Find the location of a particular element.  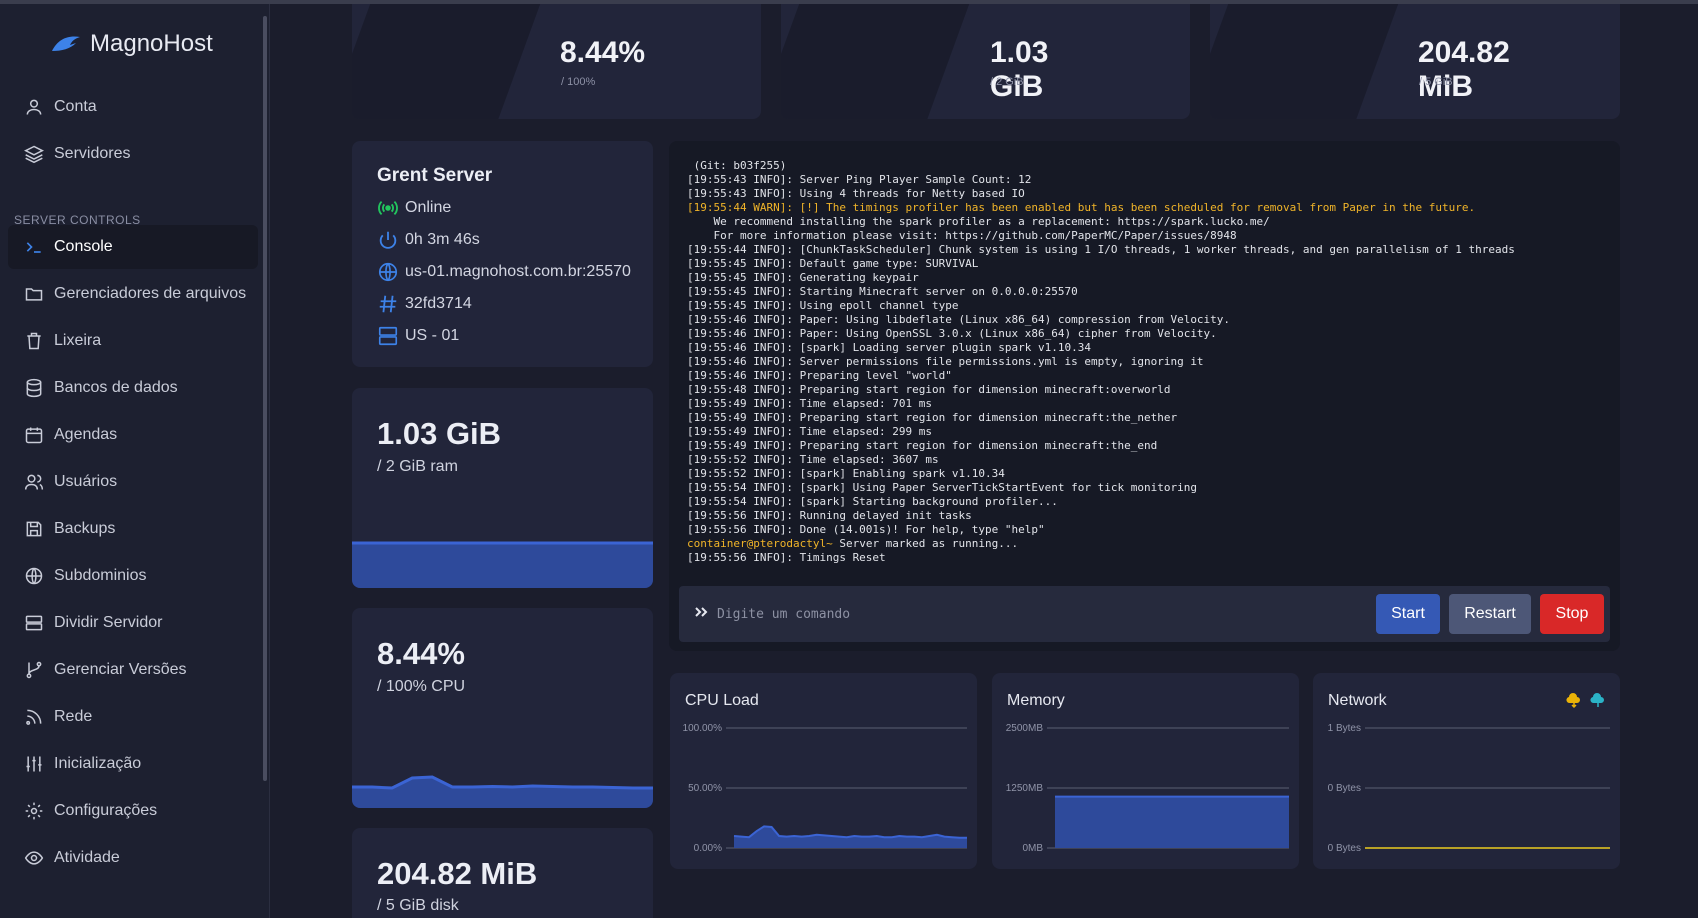

console-line: [19:55:49 INFO]: Time elapsed: 701 ms is located at coordinates (1147, 404).